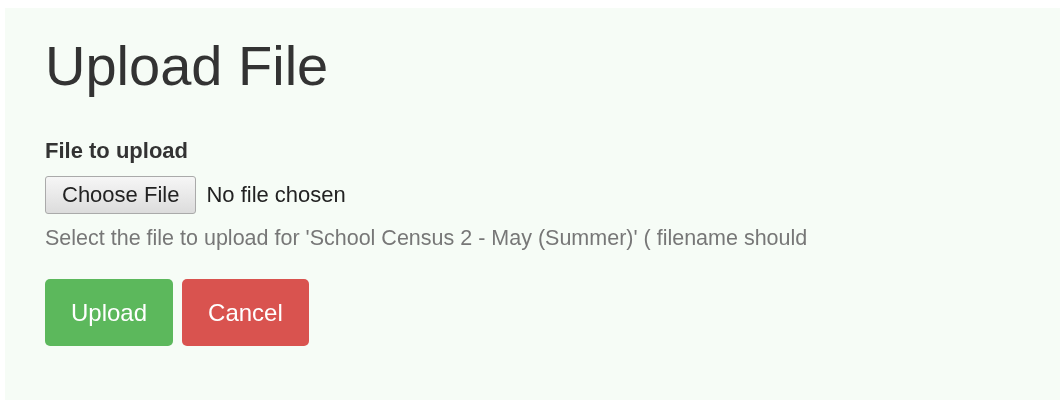 The width and height of the screenshot is (1060, 407). I want to click on choose-file-button: Choose File, so click(121, 195).